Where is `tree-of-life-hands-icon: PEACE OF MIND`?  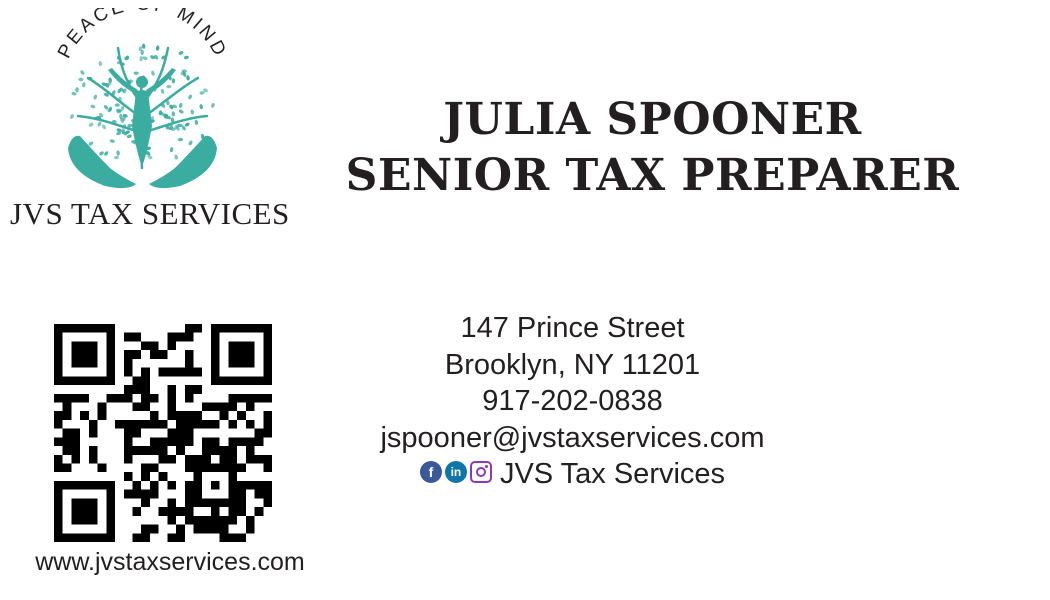 tree-of-life-hands-icon: PEACE OF MIND is located at coordinates (141, 98).